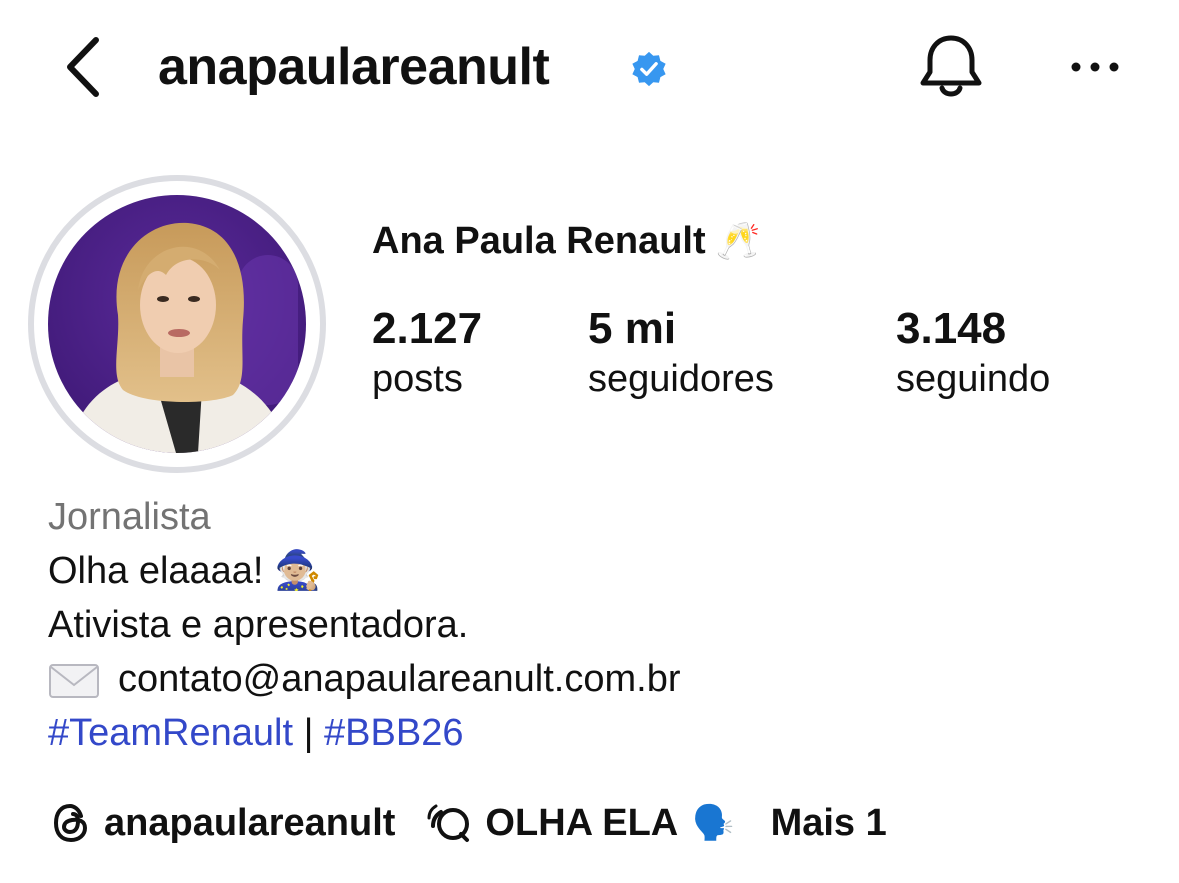  What do you see at coordinates (632, 328) in the screenshot?
I see `followers-count: 5 mi` at bounding box center [632, 328].